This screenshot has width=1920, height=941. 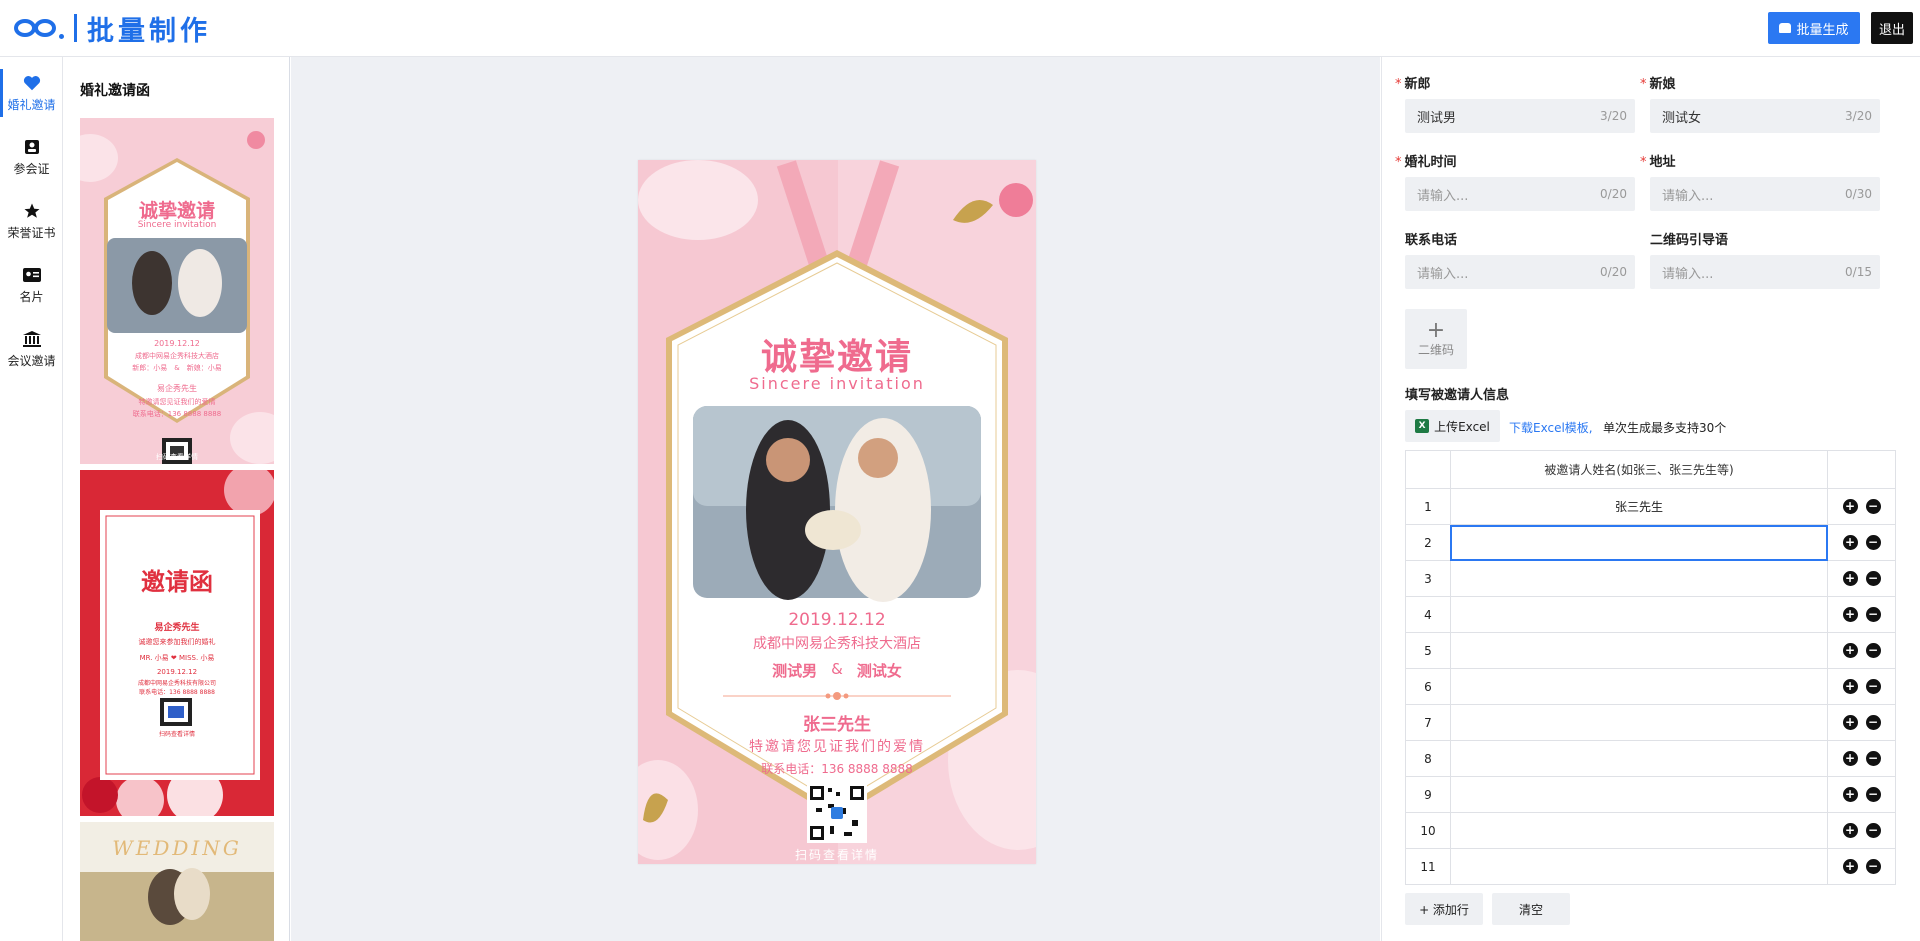 I want to click on row-index: 8, so click(x=1428, y=758).